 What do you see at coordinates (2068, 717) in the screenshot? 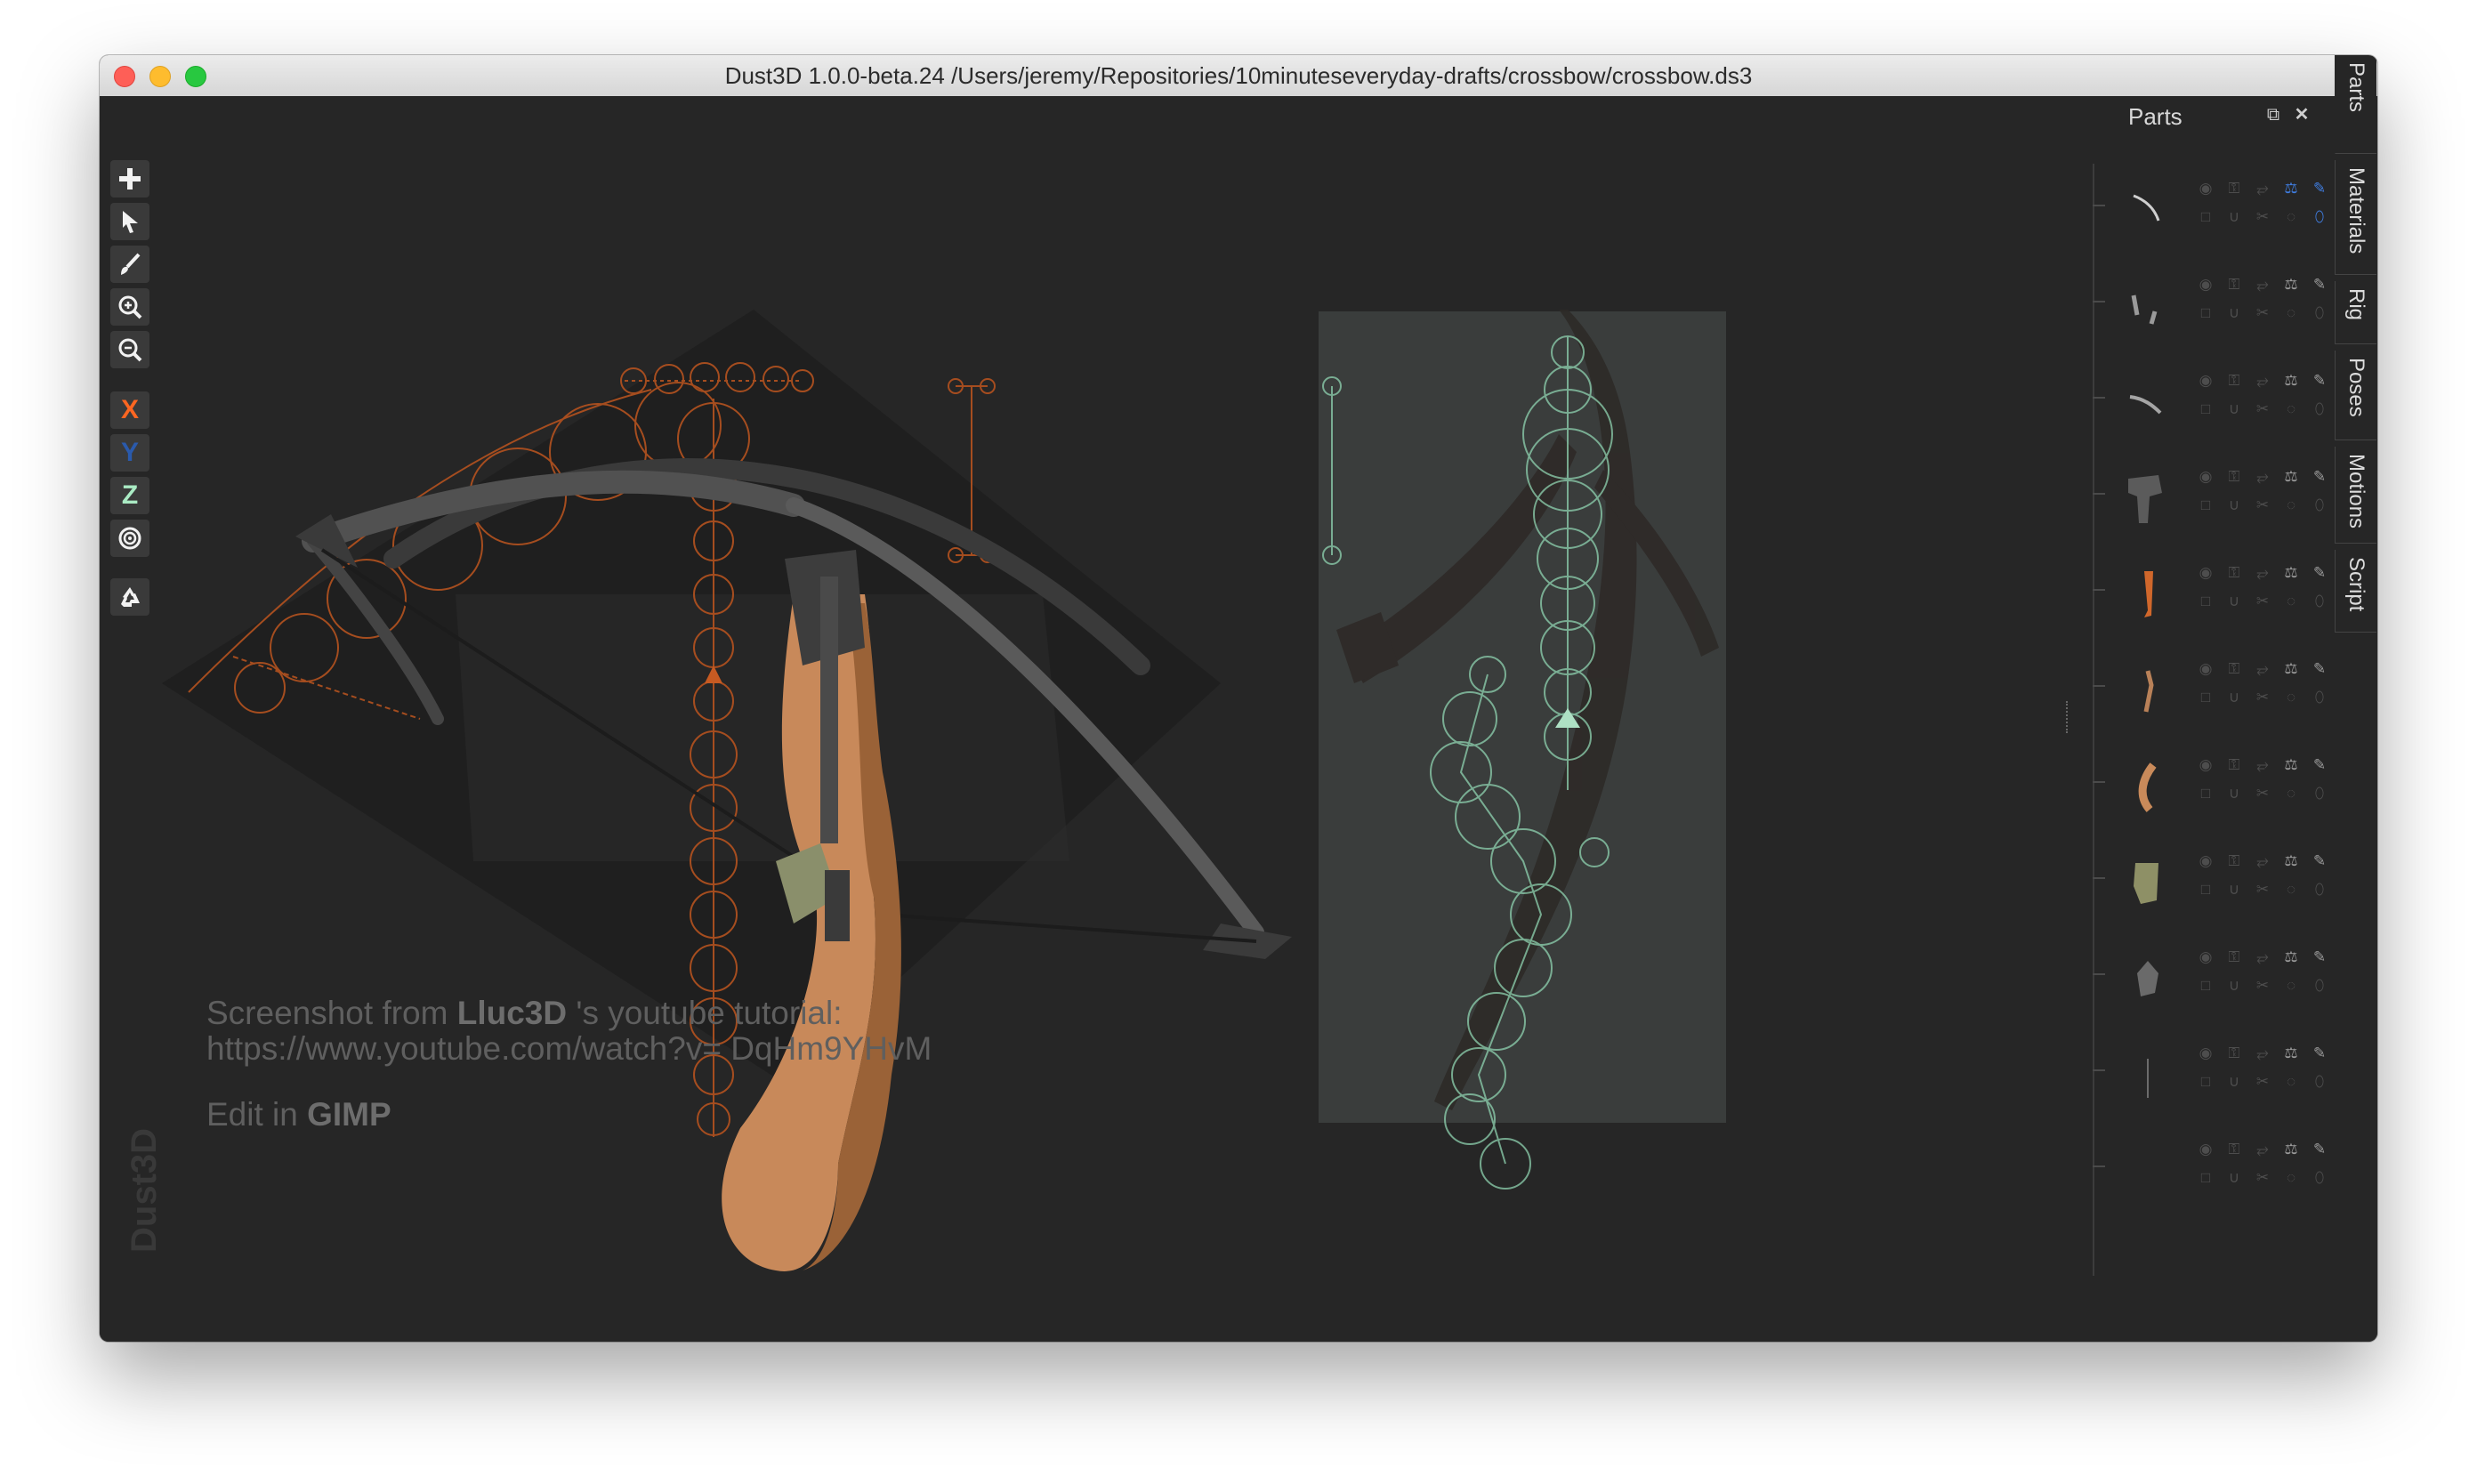
I see `panel-splitter` at bounding box center [2068, 717].